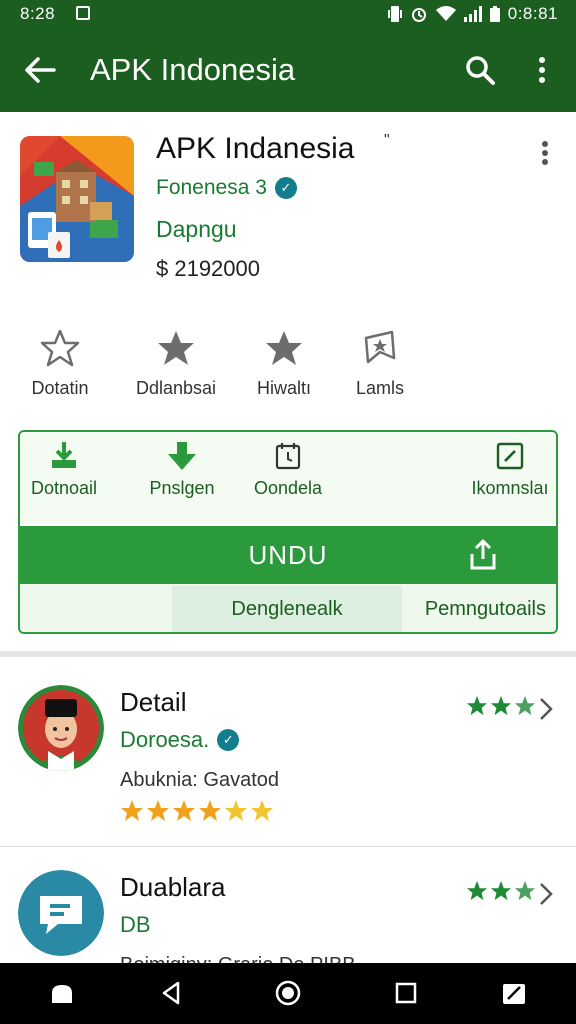 The image size is (576, 1024). What do you see at coordinates (288, 14) in the screenshot?
I see `status-bar: 8:28 0:8:81` at bounding box center [288, 14].